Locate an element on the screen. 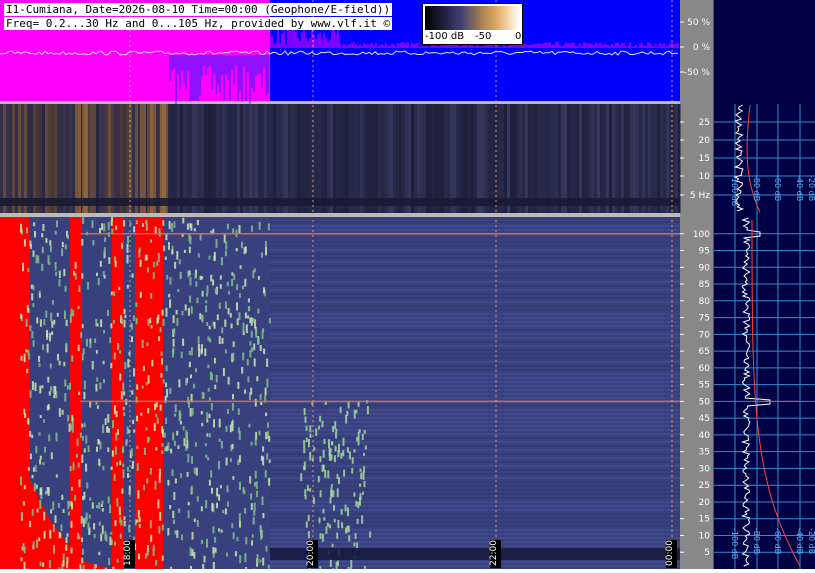 The height and width of the screenshot is (573, 815). freq-tick-label: 65 is located at coordinates (704, 352).